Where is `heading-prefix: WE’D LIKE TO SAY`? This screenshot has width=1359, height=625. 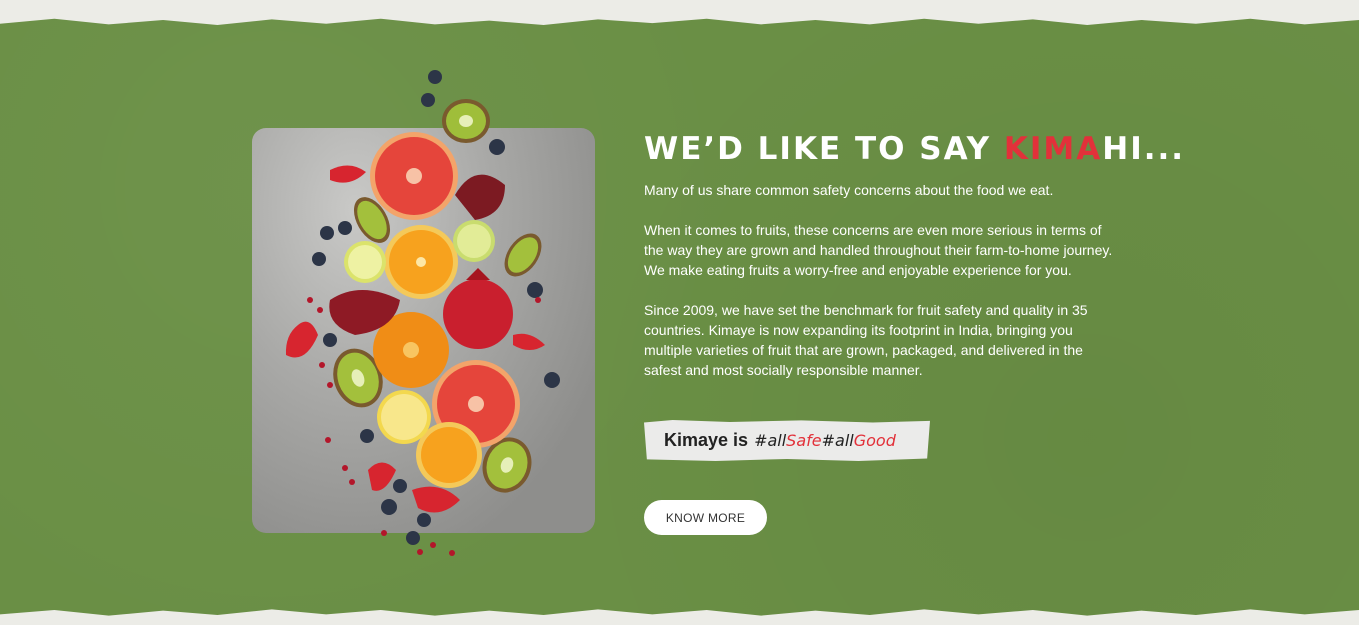 heading-prefix: WE’D LIKE TO SAY is located at coordinates (824, 149).